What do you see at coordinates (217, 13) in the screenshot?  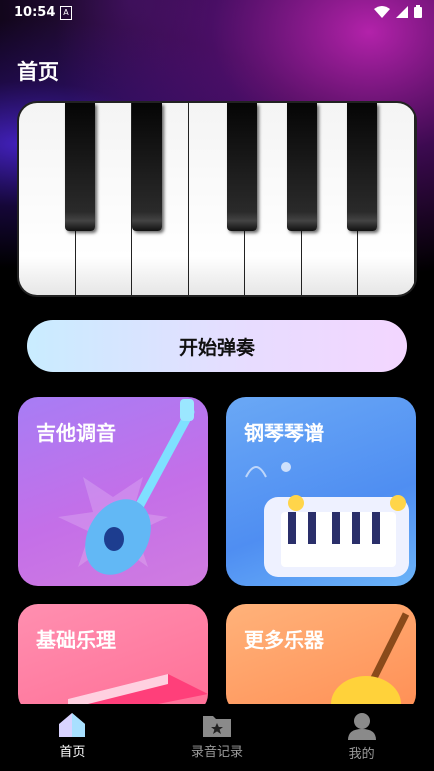 I see `status-bar: 10:54 A` at bounding box center [217, 13].